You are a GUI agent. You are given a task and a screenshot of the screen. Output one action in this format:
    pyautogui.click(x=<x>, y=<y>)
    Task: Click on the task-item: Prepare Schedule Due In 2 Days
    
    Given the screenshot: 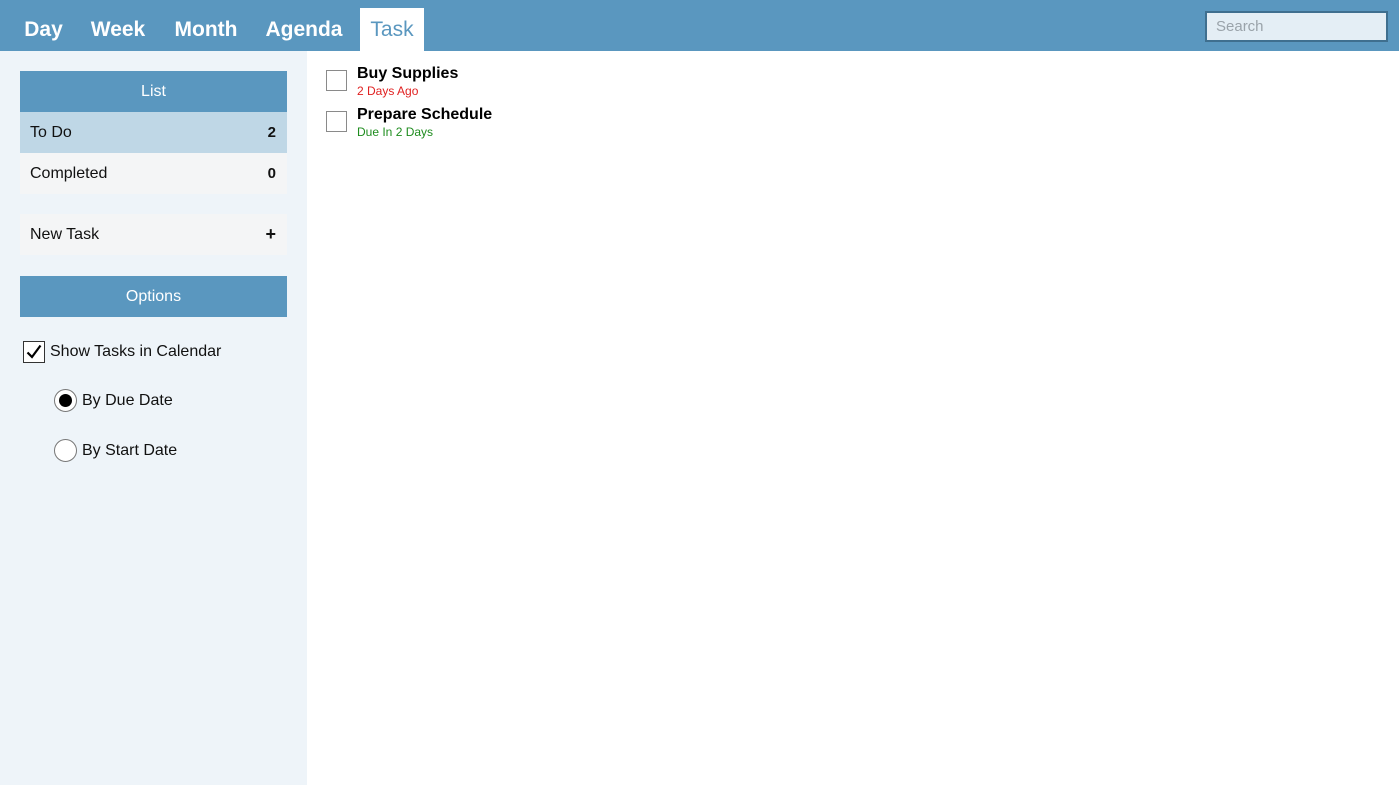 What is the action you would take?
    pyautogui.click(x=409, y=122)
    